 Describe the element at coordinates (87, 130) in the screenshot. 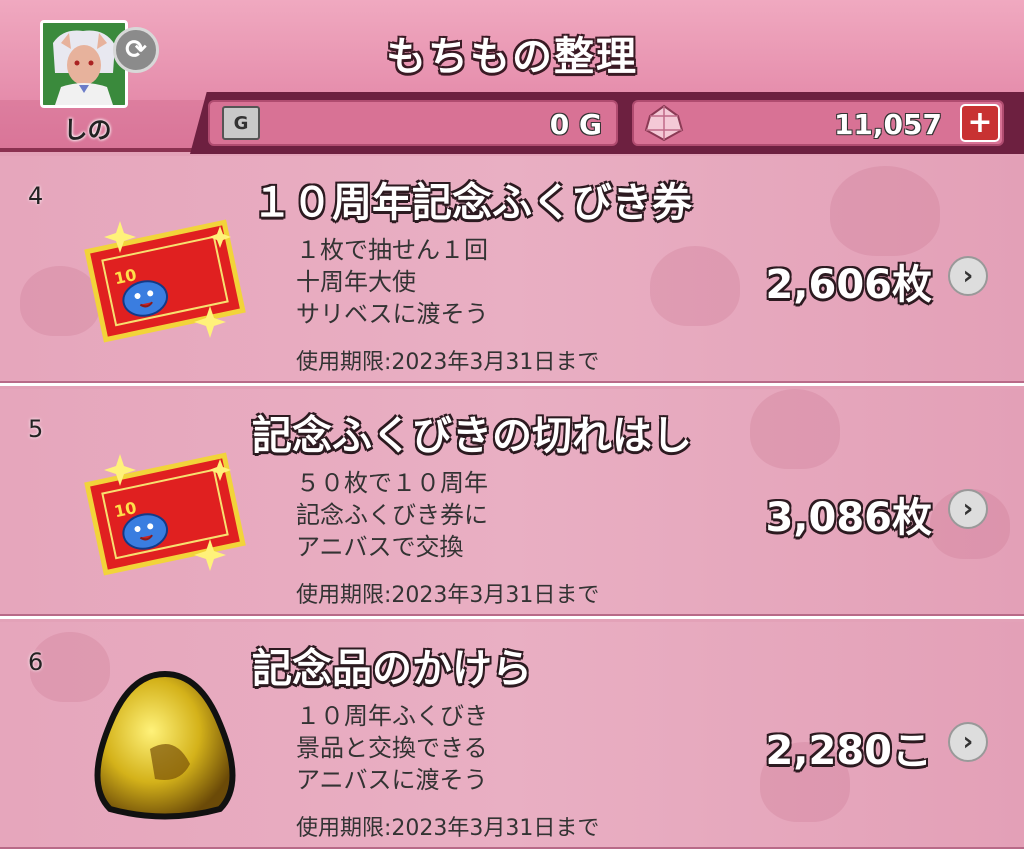

I see `player-name: しの` at that location.